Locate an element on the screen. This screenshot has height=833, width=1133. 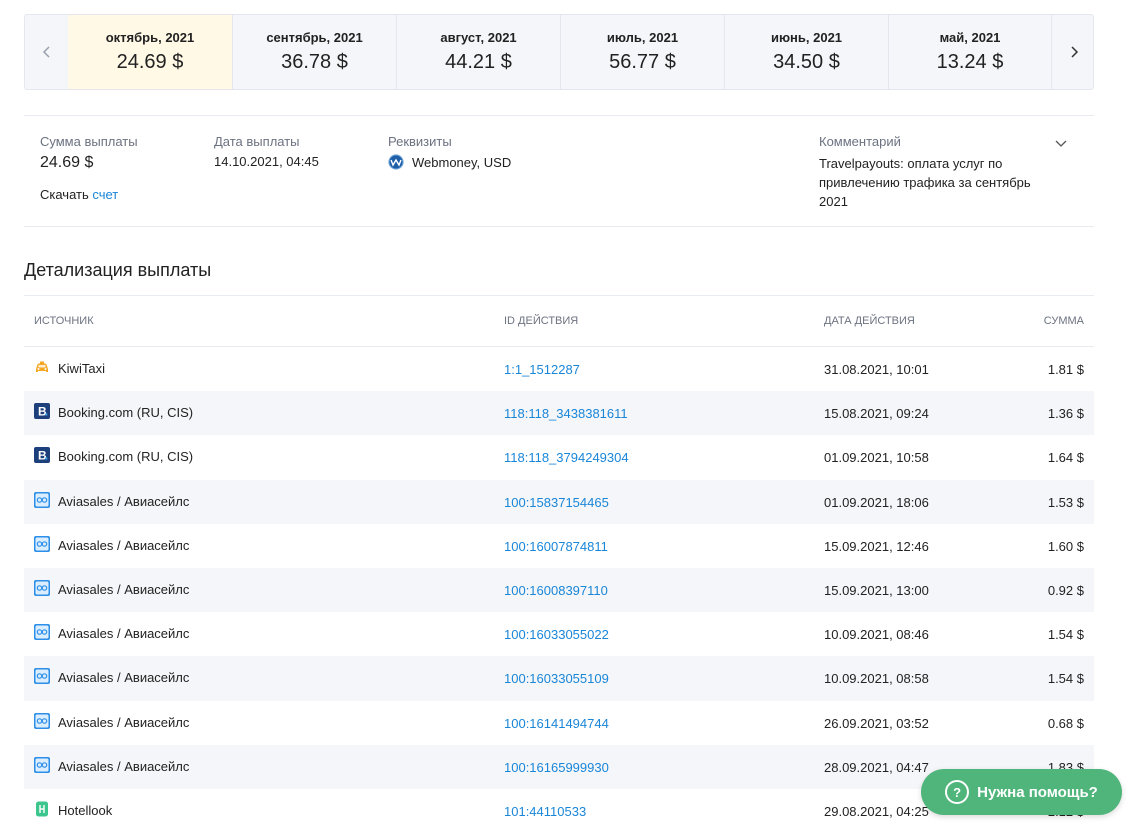
month-tab: июнь, 2021 34.50 $ is located at coordinates (806, 52).